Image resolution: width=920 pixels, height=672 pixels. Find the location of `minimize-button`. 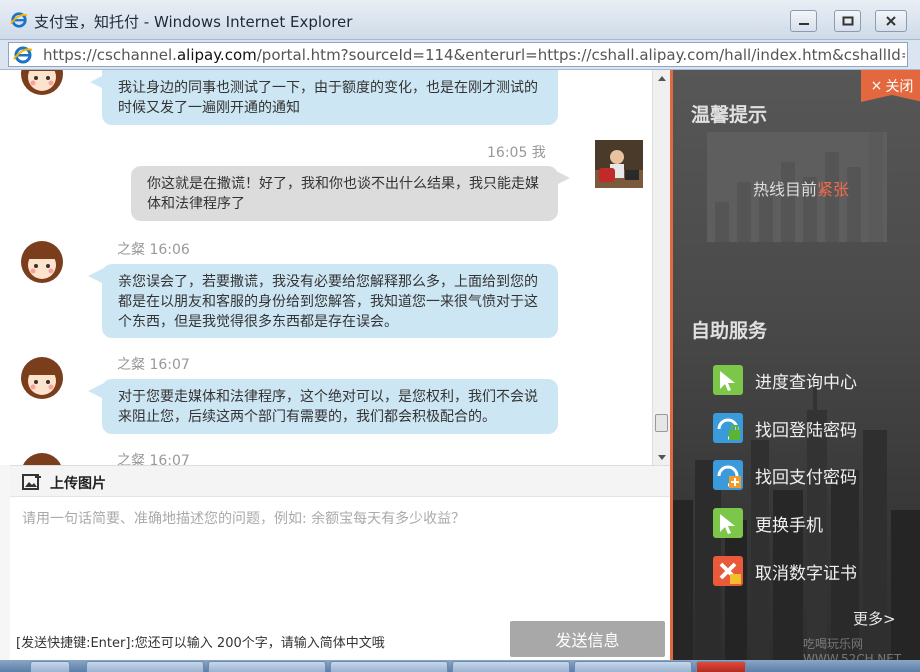

minimize-button is located at coordinates (803, 21).